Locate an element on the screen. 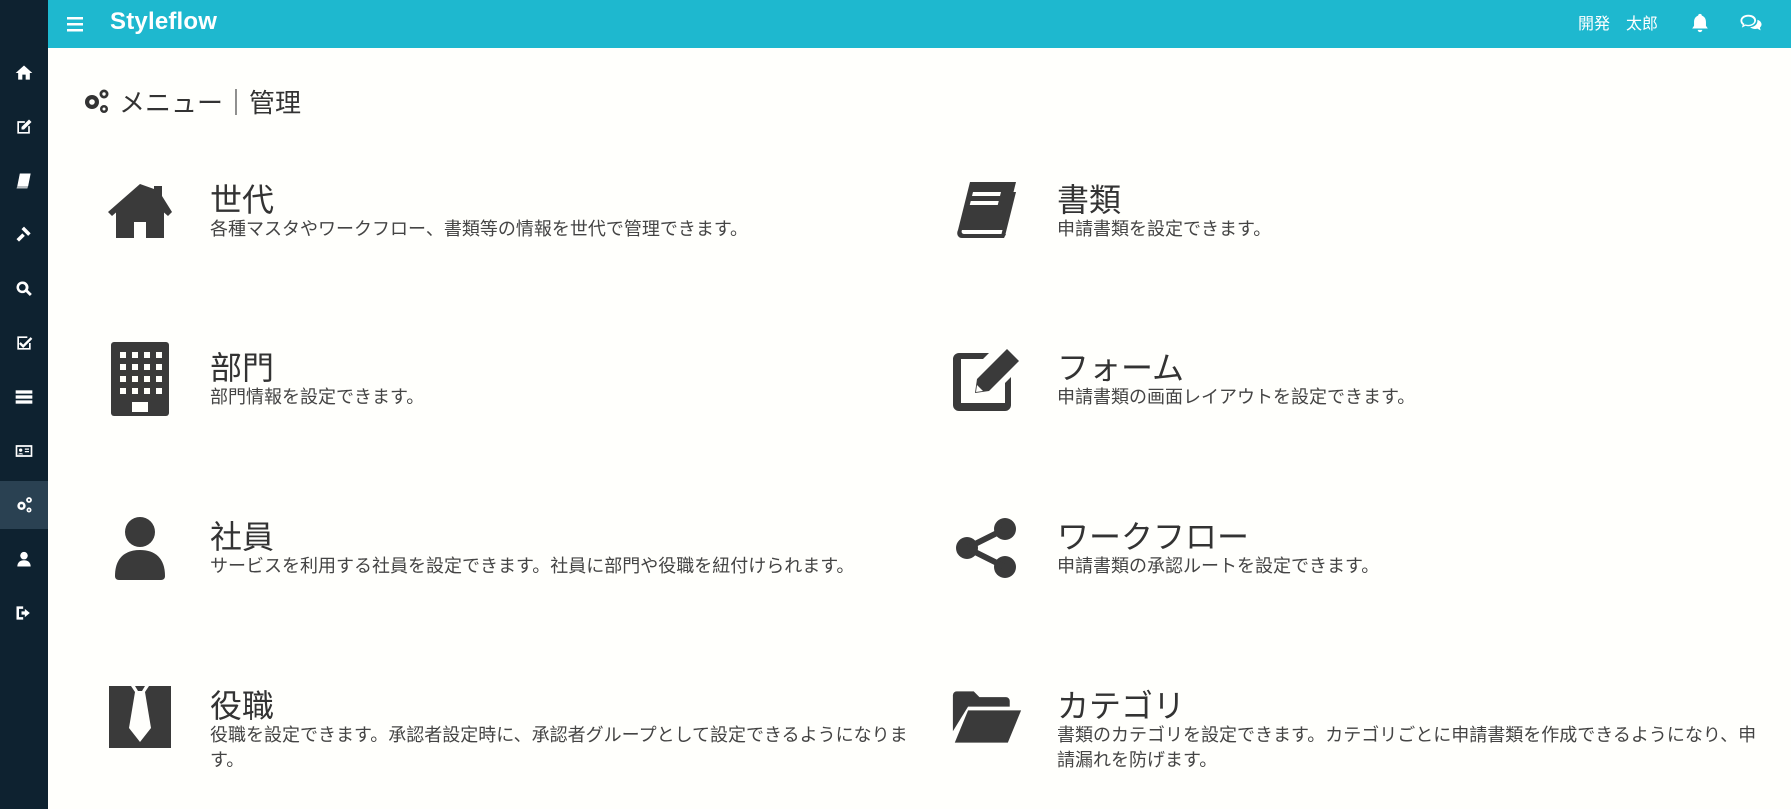  menu-card-desc: 各種マスタやワークフロー、書類等の情報を世代で管理できます。 is located at coordinates (479, 229).